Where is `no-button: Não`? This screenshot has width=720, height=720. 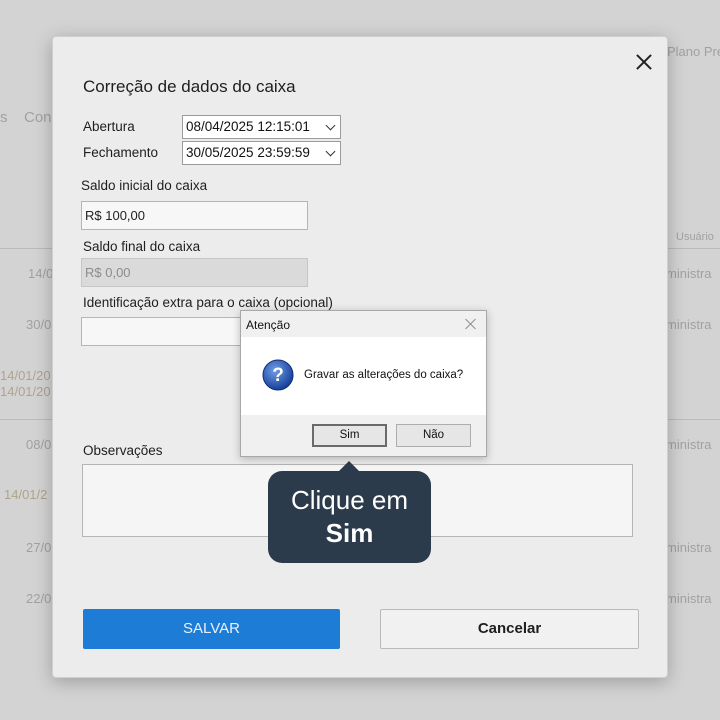 no-button: Não is located at coordinates (433, 435).